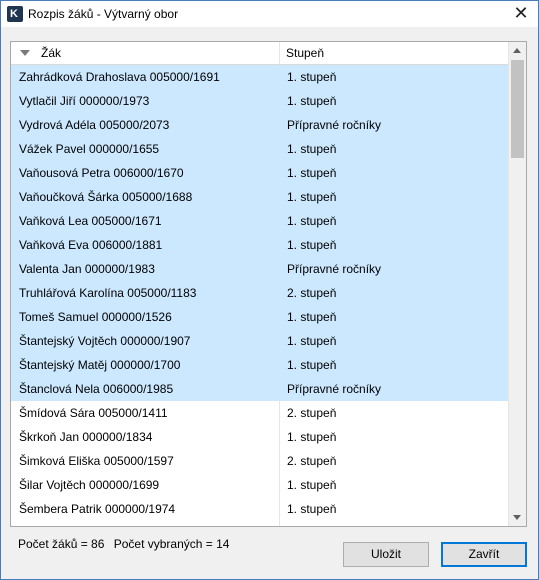  I want to click on student-name-cell: Vaňoučková Šárka 005000/1688, so click(106, 197).